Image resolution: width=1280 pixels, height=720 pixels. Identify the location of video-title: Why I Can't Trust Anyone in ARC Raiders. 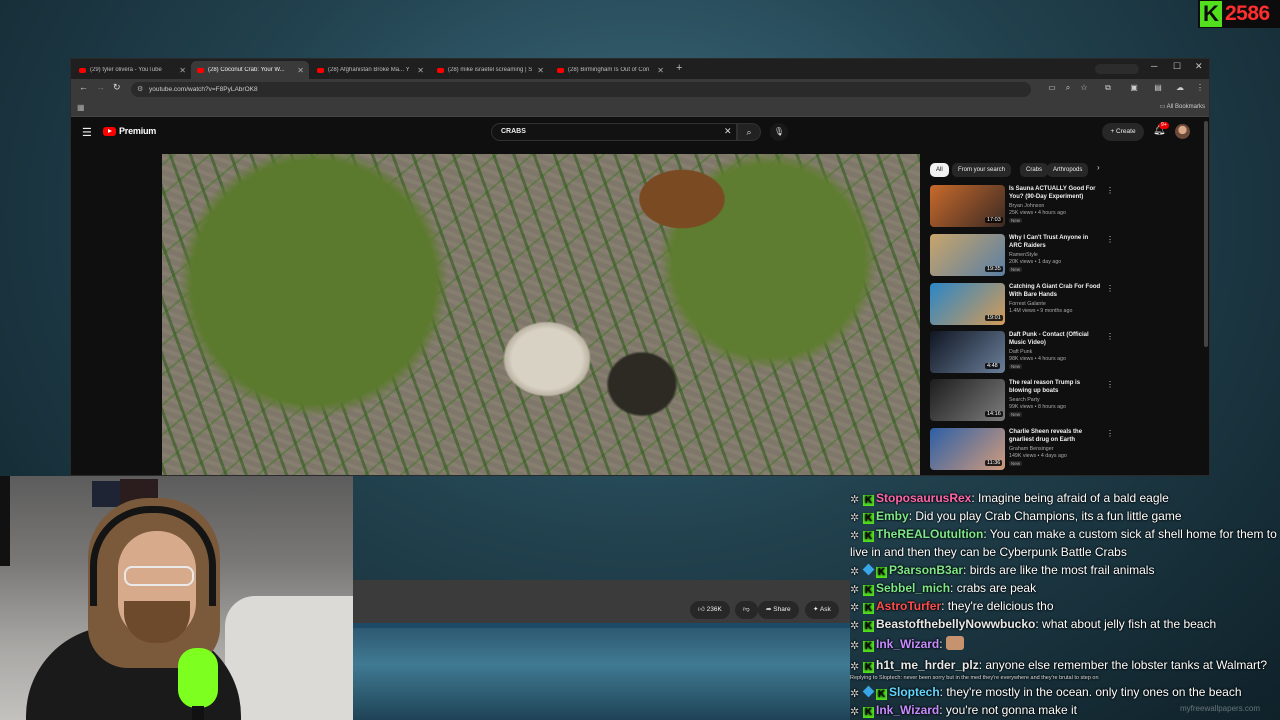
(1055, 242).